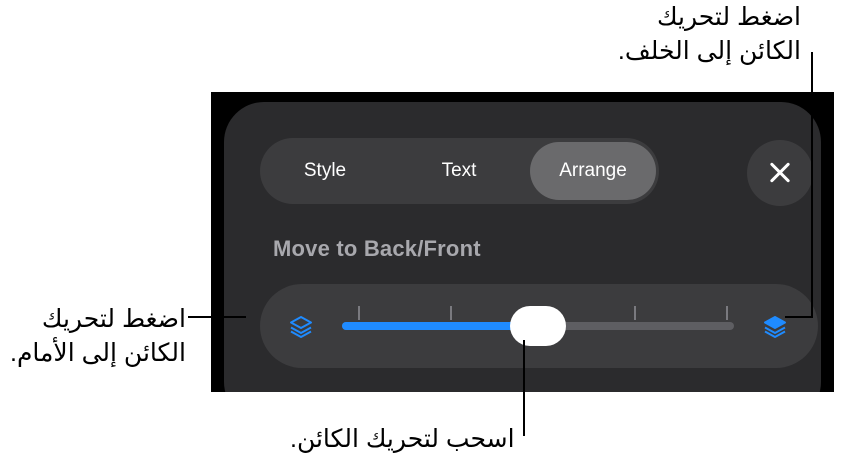 The image size is (841, 460). Describe the element at coordinates (440, 326) in the screenshot. I see `slider-fill` at that location.